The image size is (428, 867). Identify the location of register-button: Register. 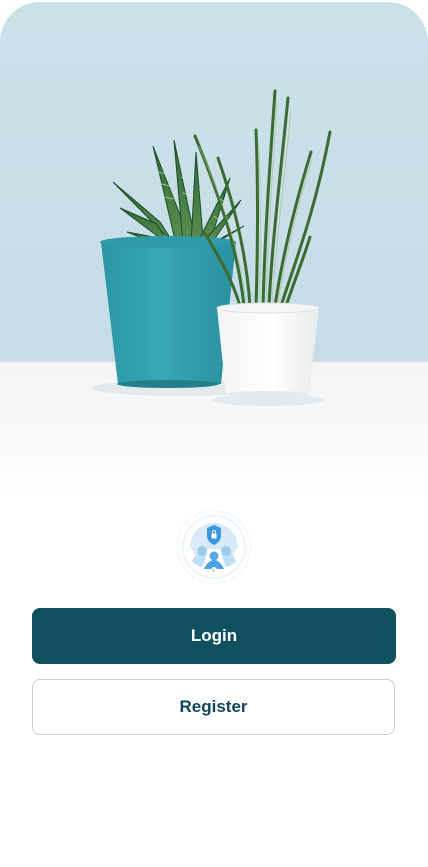
(213, 707).